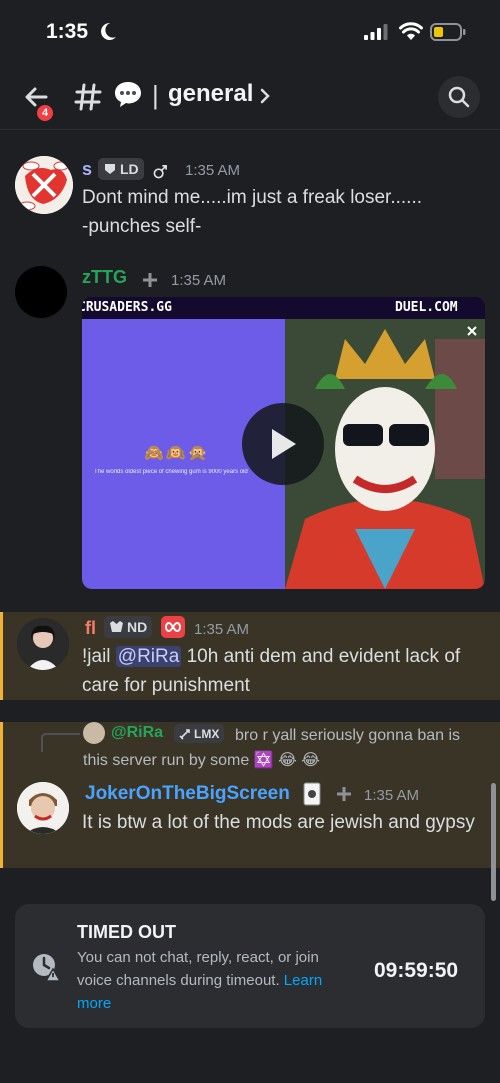 The image size is (500, 1083). Describe the element at coordinates (177, 453) in the screenshot. I see `monkey-emojis: 🙈🙉🙊` at that location.